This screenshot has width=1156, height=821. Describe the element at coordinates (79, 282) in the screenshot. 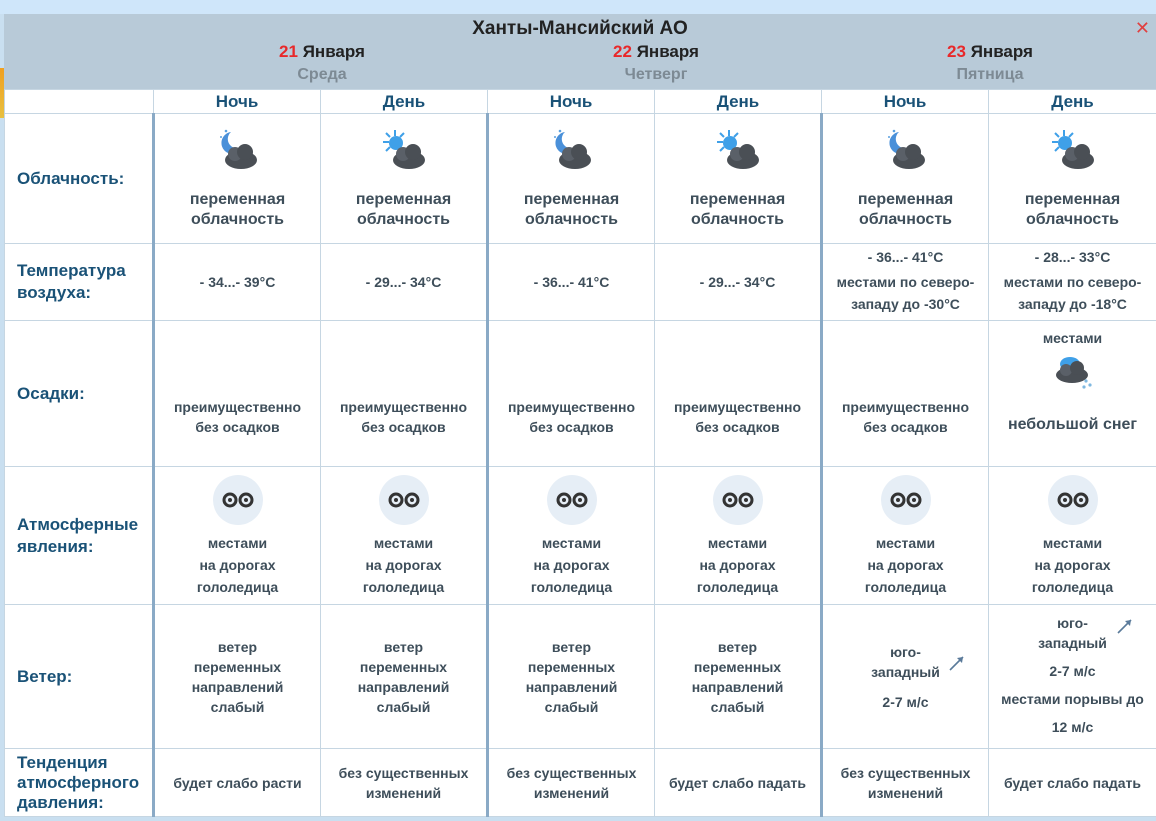

I see `temp-label: Температура воздуха:` at that location.